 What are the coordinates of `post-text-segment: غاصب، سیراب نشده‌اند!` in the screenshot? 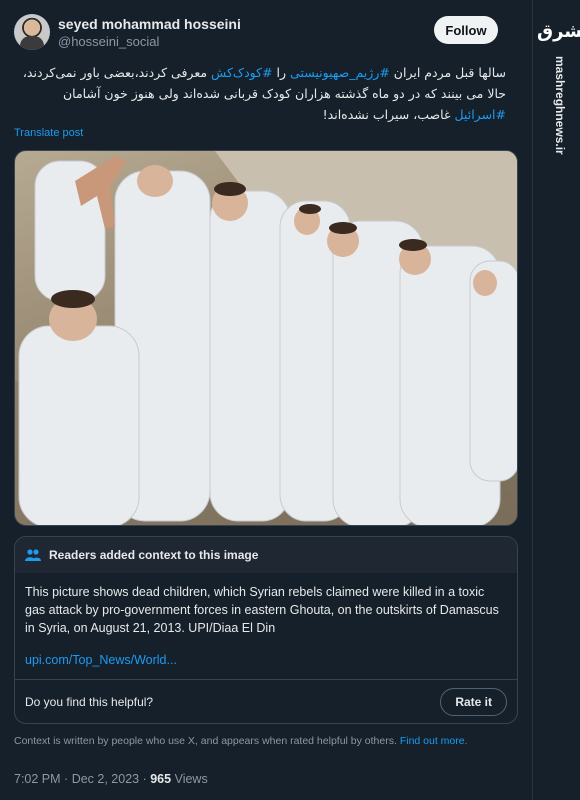 It's located at (388, 114).